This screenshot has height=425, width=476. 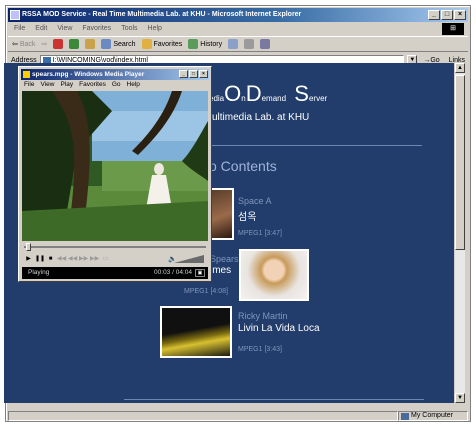 I want to click on favorites-button: Favorites, so click(x=161, y=44).